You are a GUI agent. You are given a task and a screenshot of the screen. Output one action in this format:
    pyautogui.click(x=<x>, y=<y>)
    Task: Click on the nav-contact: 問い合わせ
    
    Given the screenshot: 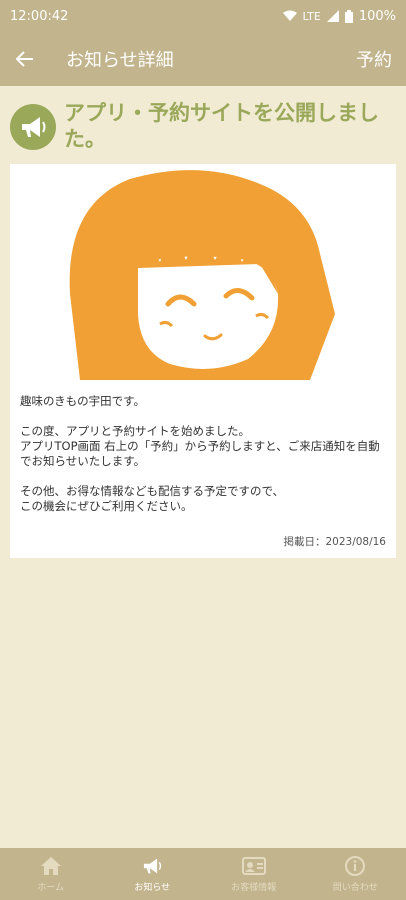 What is the action you would take?
    pyautogui.click(x=355, y=874)
    